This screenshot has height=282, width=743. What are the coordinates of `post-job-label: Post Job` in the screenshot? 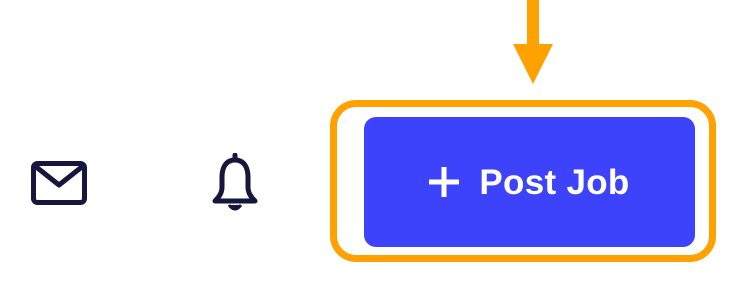 It's located at (554, 182).